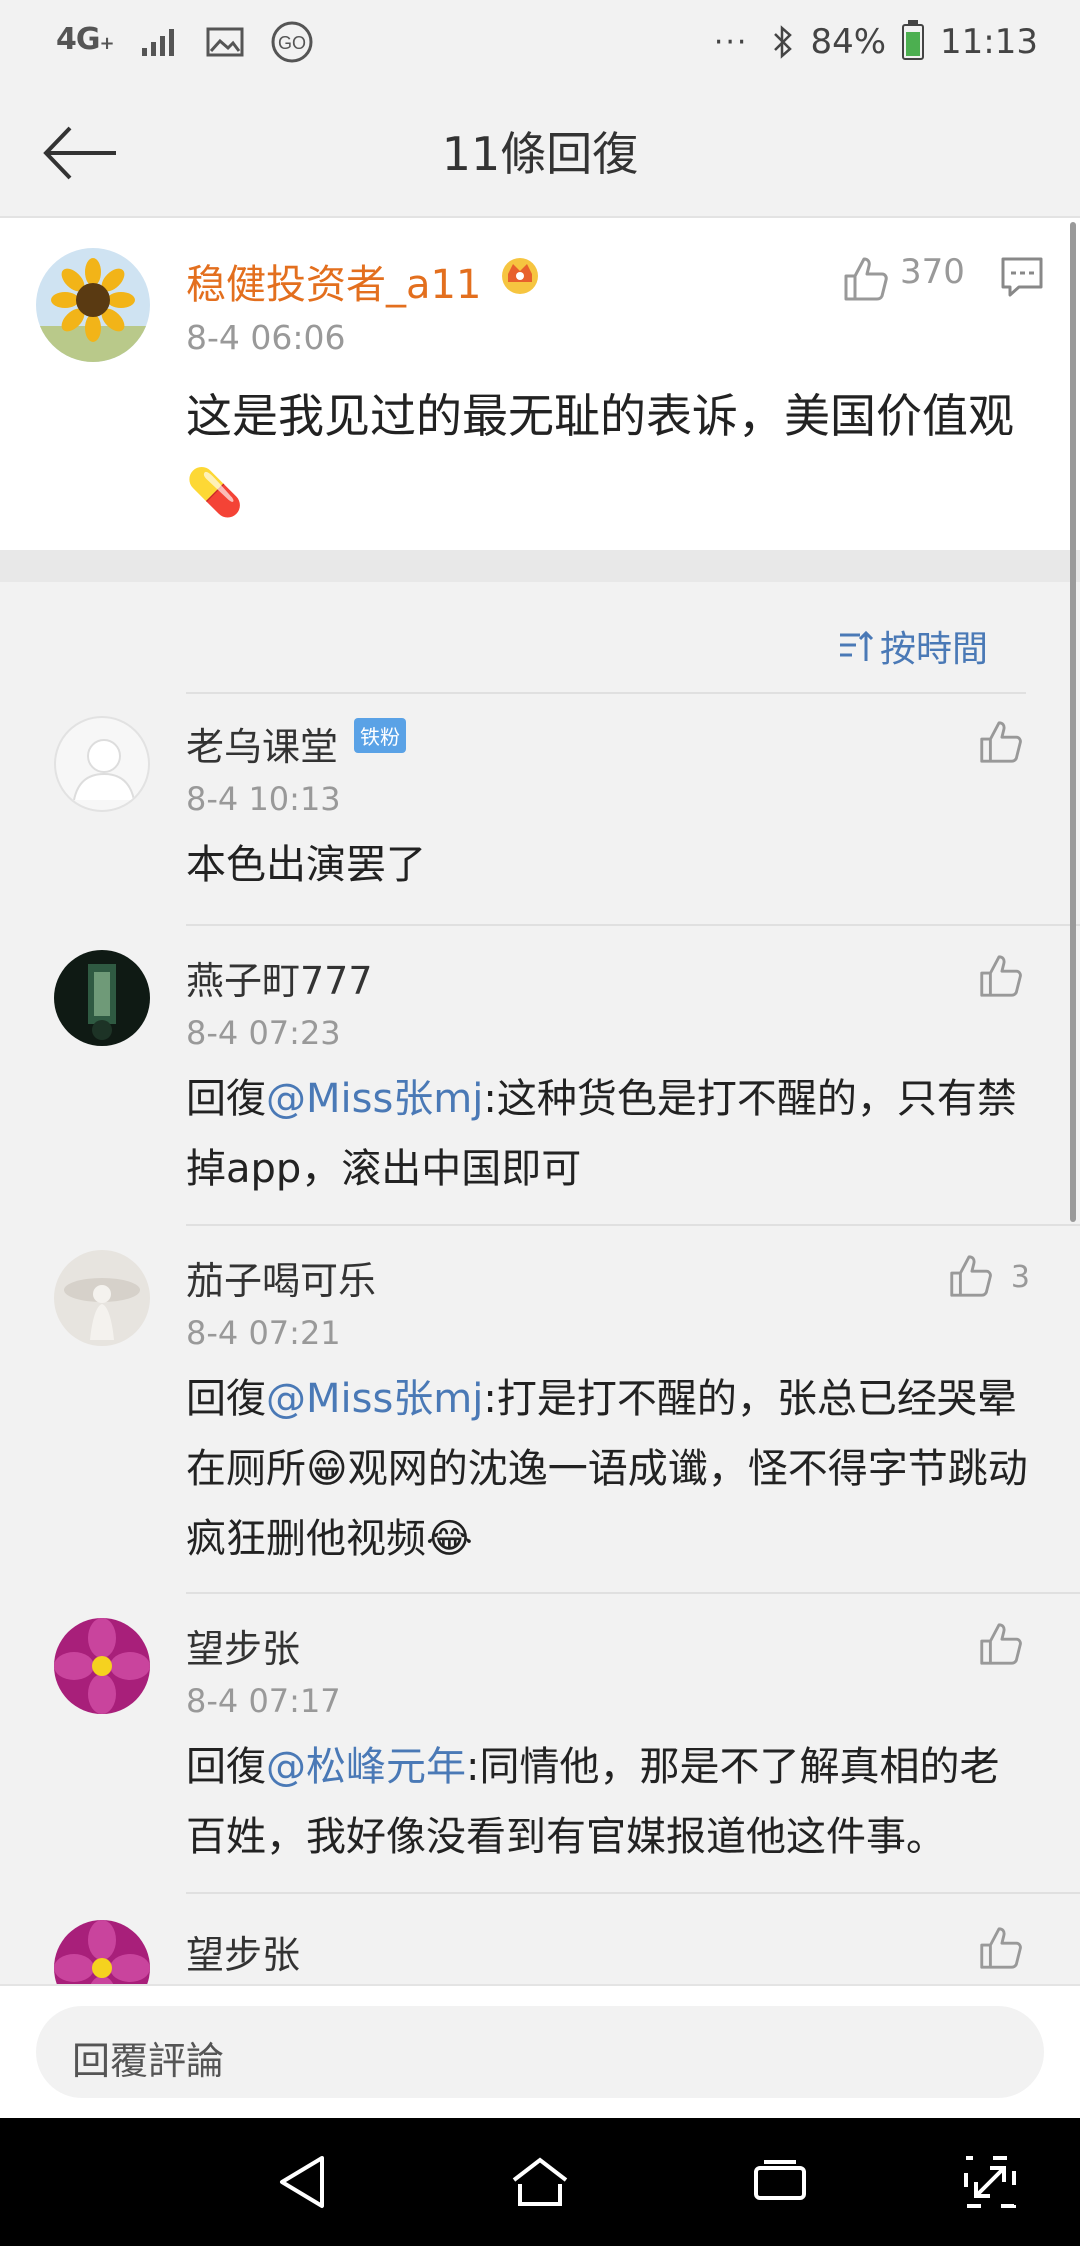  Describe the element at coordinates (783, 42) in the screenshot. I see `bluetooth-icon` at that location.